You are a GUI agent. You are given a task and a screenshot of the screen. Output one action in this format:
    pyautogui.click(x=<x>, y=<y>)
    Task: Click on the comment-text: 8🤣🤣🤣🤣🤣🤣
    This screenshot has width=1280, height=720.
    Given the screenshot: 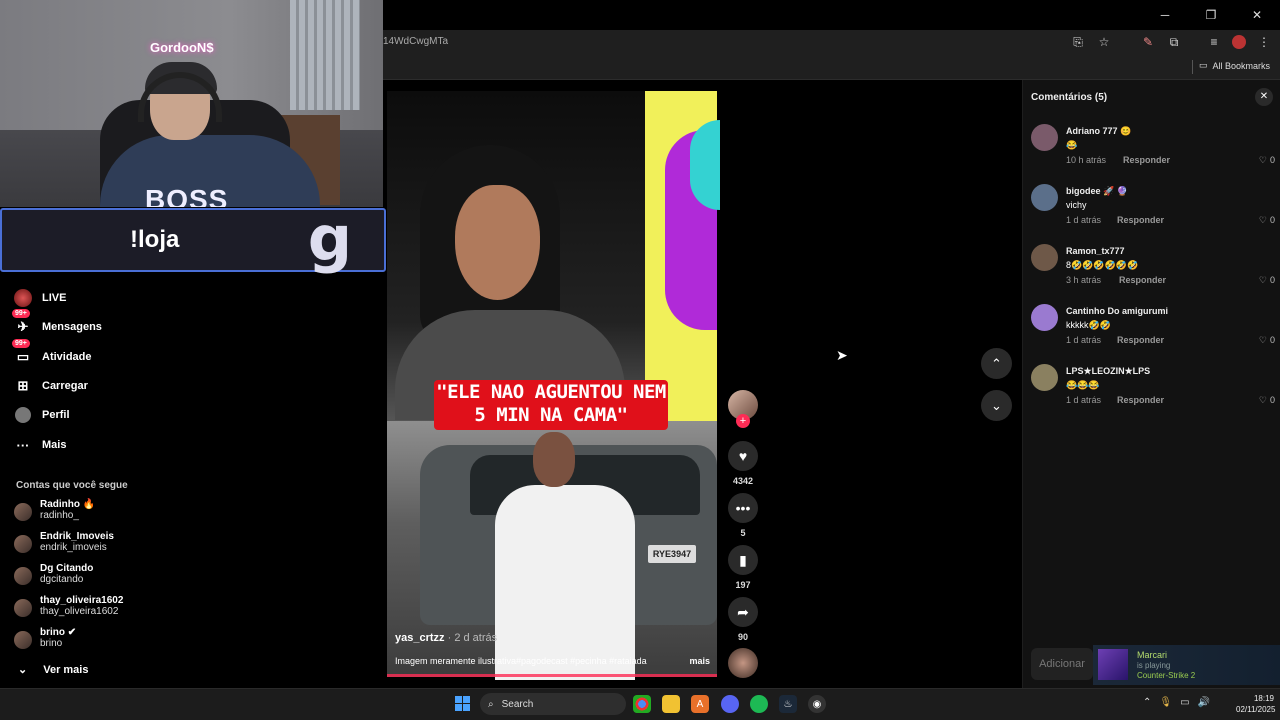 What is the action you would take?
    pyautogui.click(x=1102, y=265)
    